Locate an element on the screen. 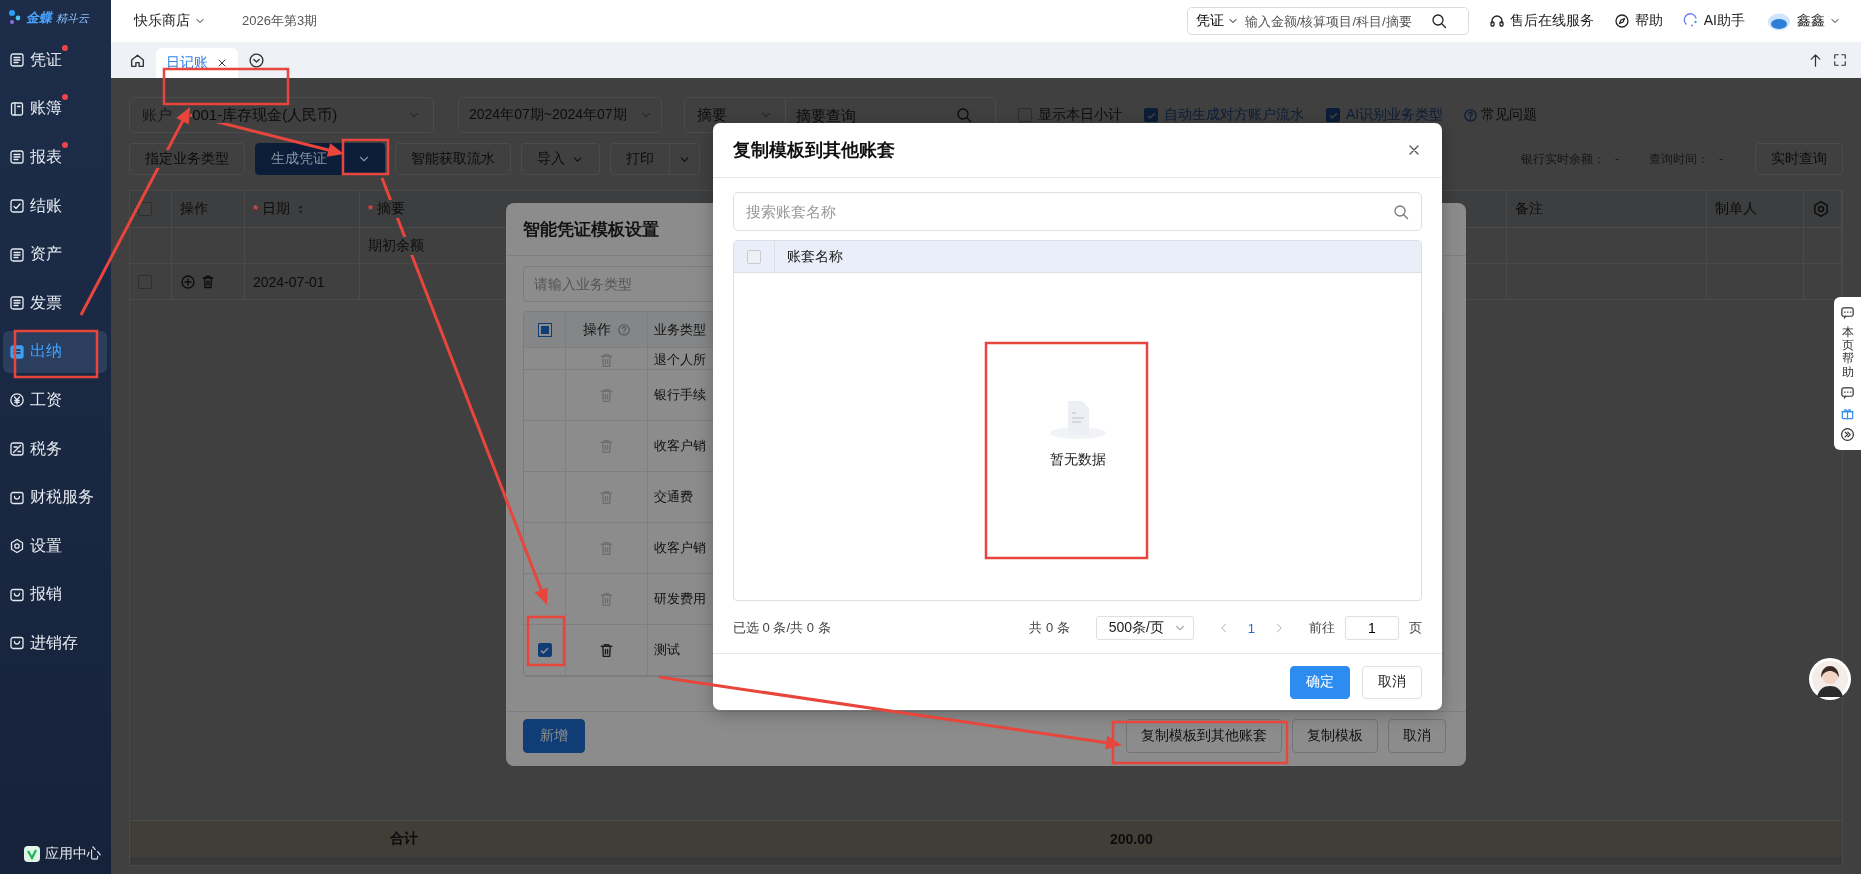  collapse-icon is located at coordinates (1847, 434).